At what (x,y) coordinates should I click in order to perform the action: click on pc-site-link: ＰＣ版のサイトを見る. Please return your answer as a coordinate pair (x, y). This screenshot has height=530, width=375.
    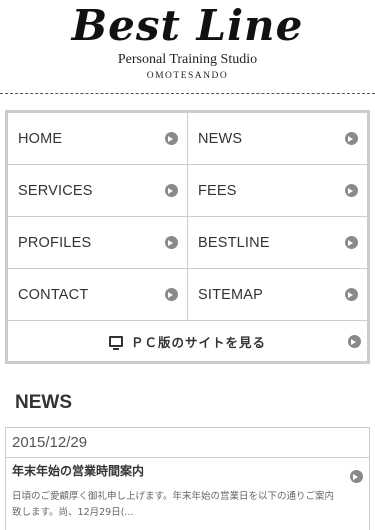
    Looking at the image, I should click on (187, 341).